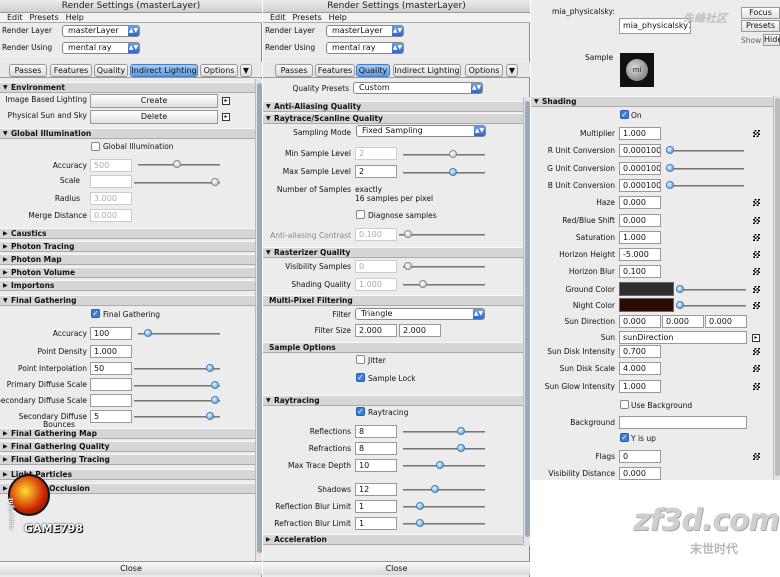 The height and width of the screenshot is (577, 780). Describe the element at coordinates (760, 26) in the screenshot. I see `presets-button: Presets` at that location.